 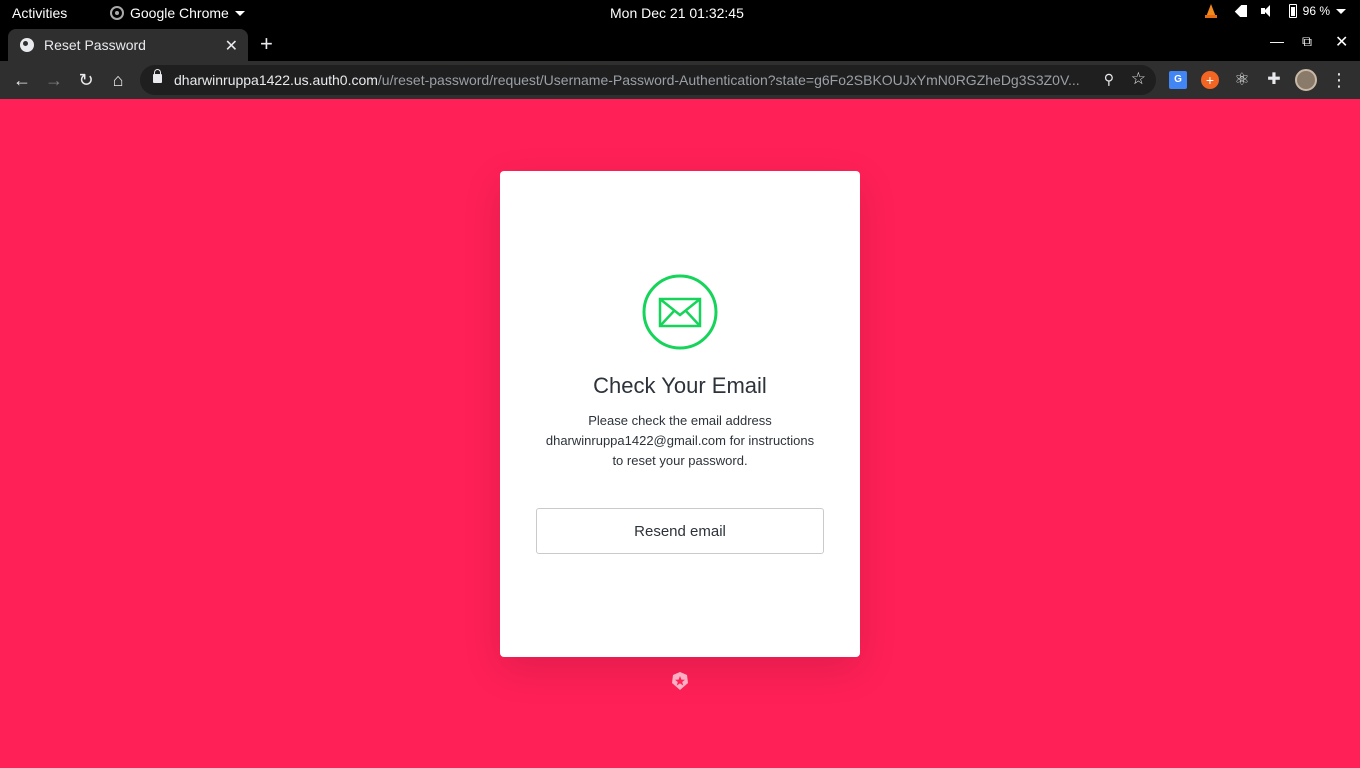 What do you see at coordinates (680, 531) in the screenshot?
I see `resend-email-button: Resend email` at bounding box center [680, 531].